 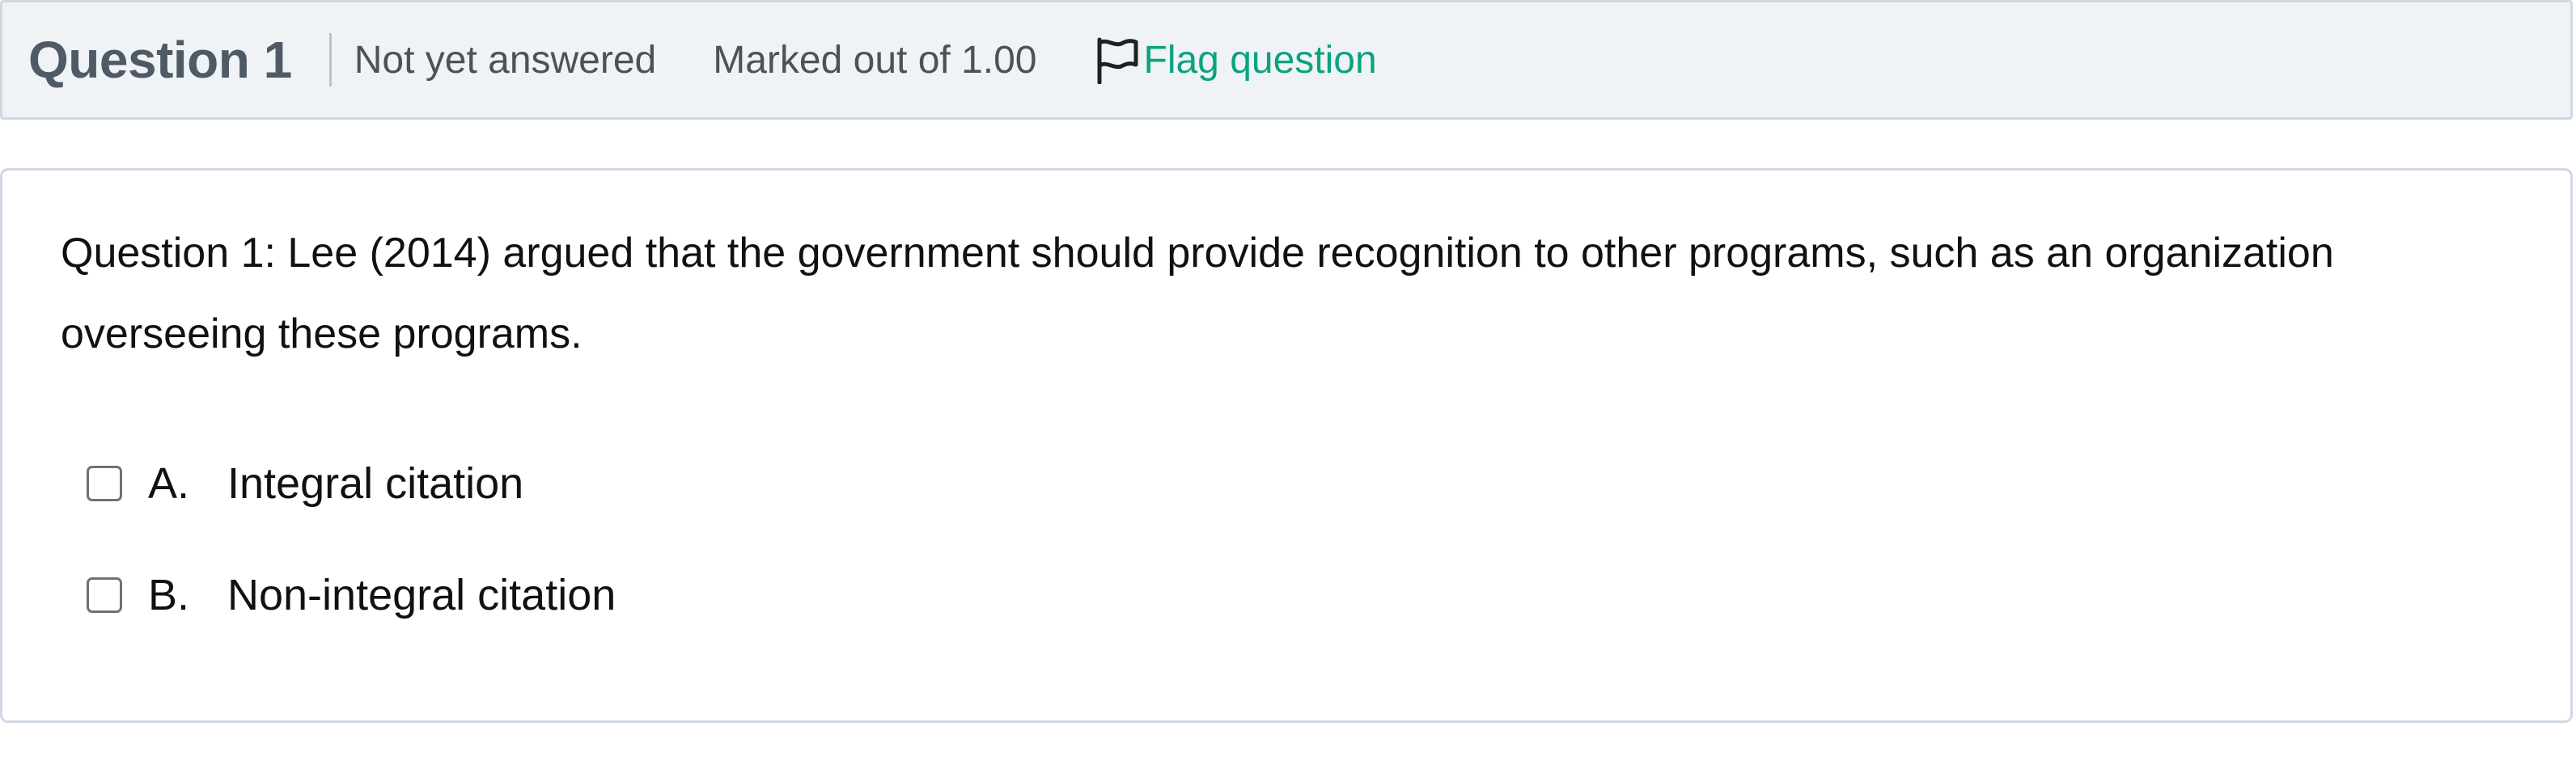 I want to click on answer-option-b: B. Non-integral citation, so click(x=351, y=595).